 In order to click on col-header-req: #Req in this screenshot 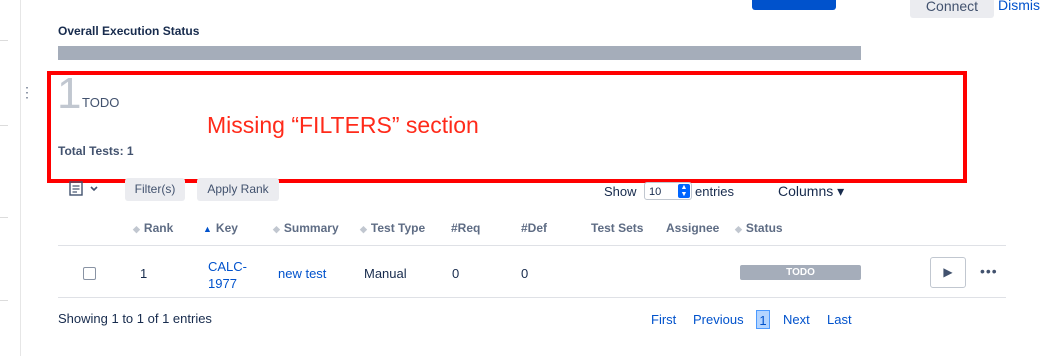, I will do `click(465, 228)`.